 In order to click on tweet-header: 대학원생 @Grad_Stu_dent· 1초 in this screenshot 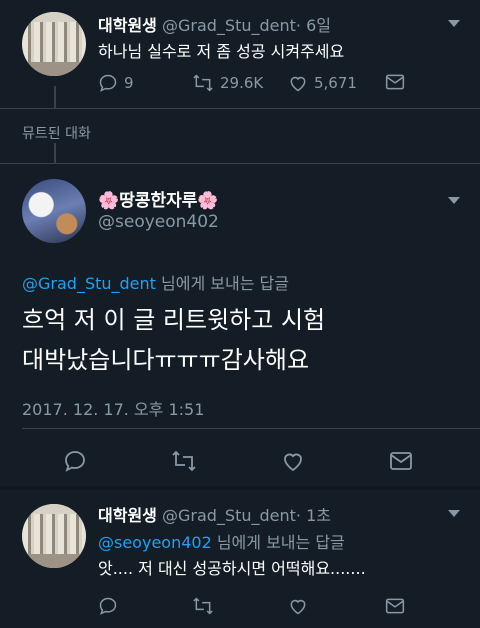, I will do `click(214, 514)`.